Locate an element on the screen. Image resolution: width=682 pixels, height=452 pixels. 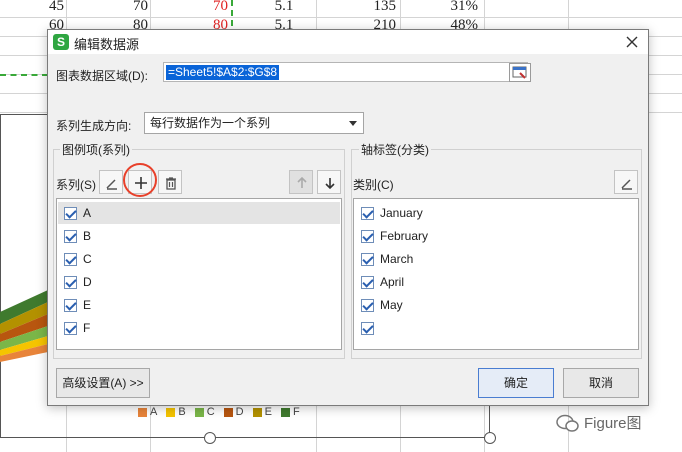
legend-item: E is located at coordinates (262, 412).